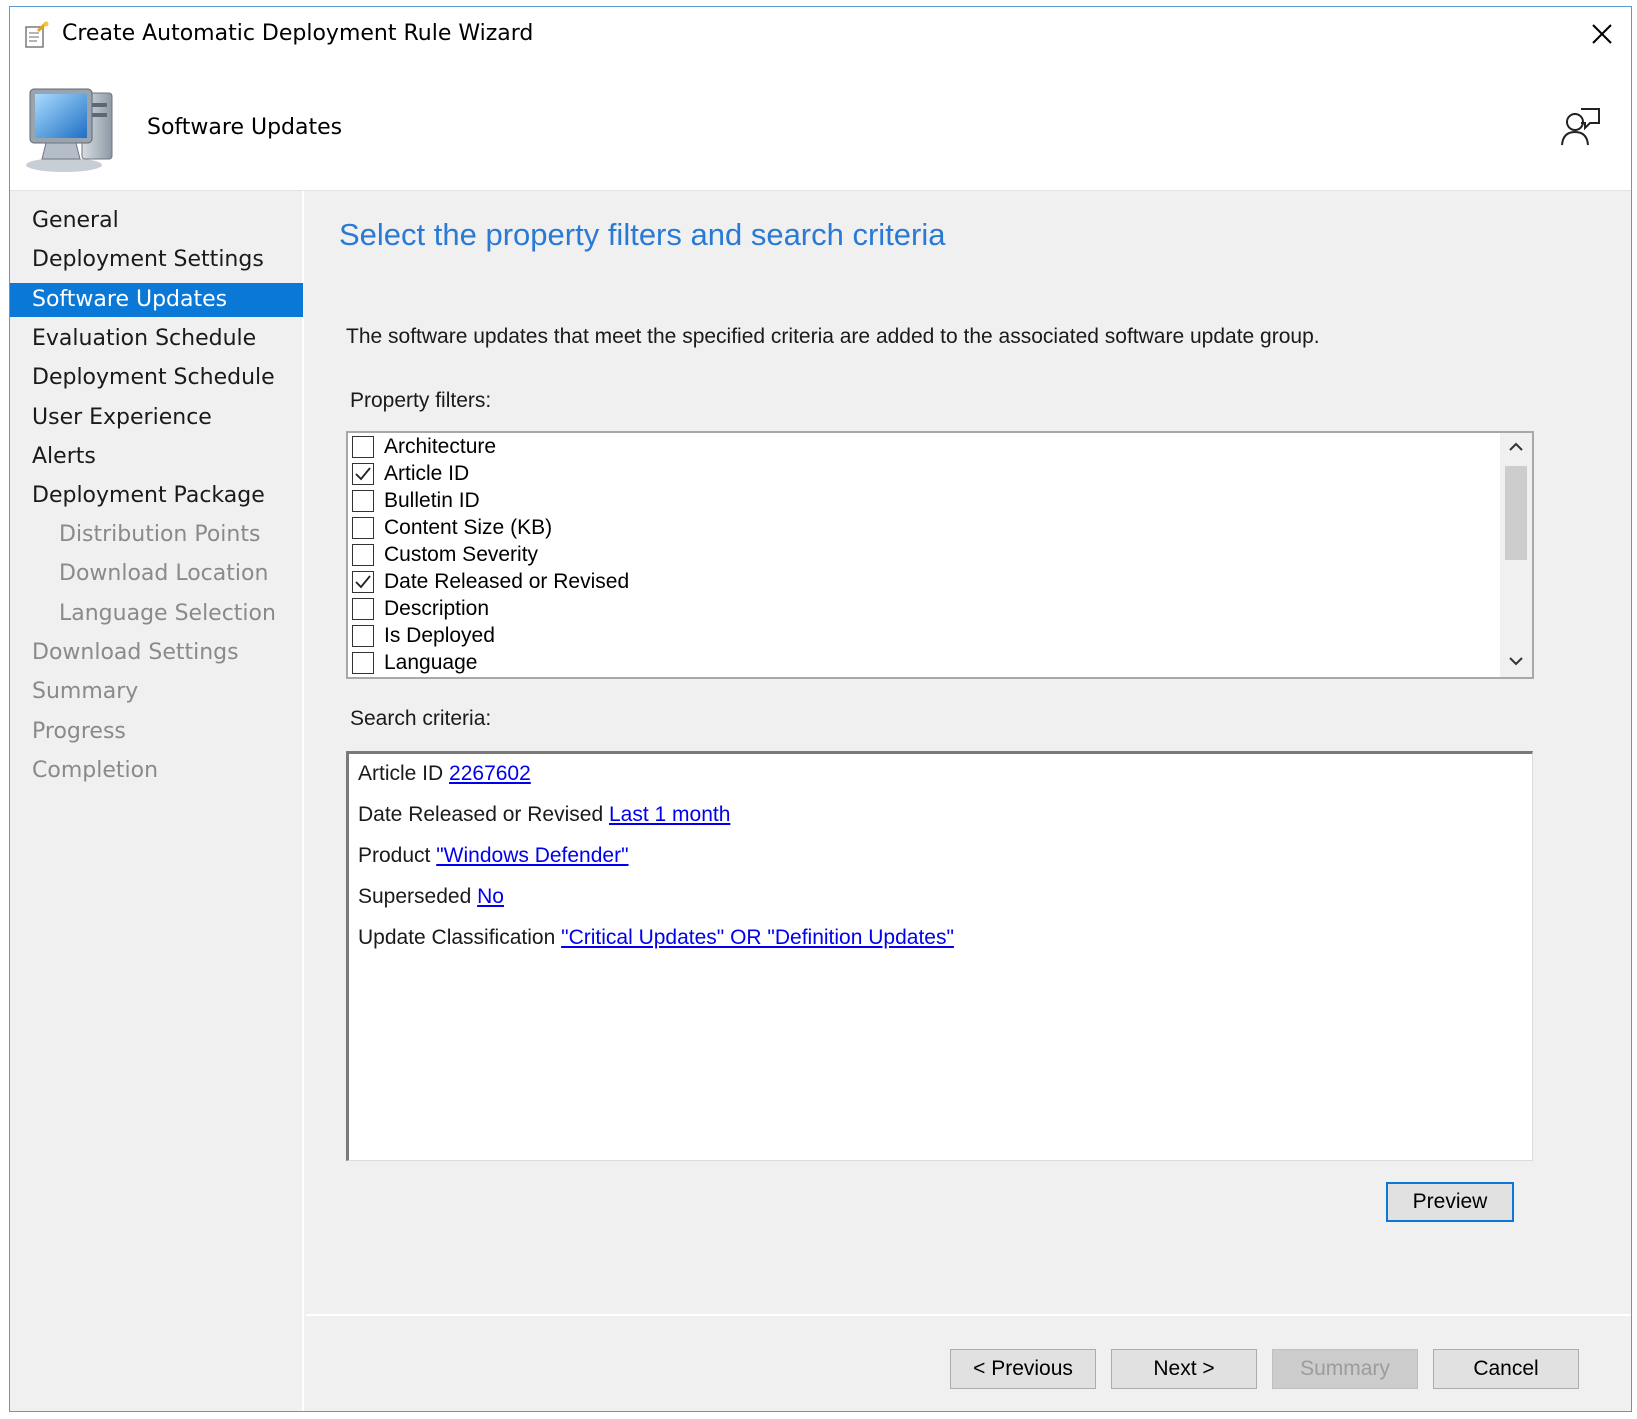  Describe the element at coordinates (415, 896) in the screenshot. I see `criteria-prefix: Superseded` at that location.